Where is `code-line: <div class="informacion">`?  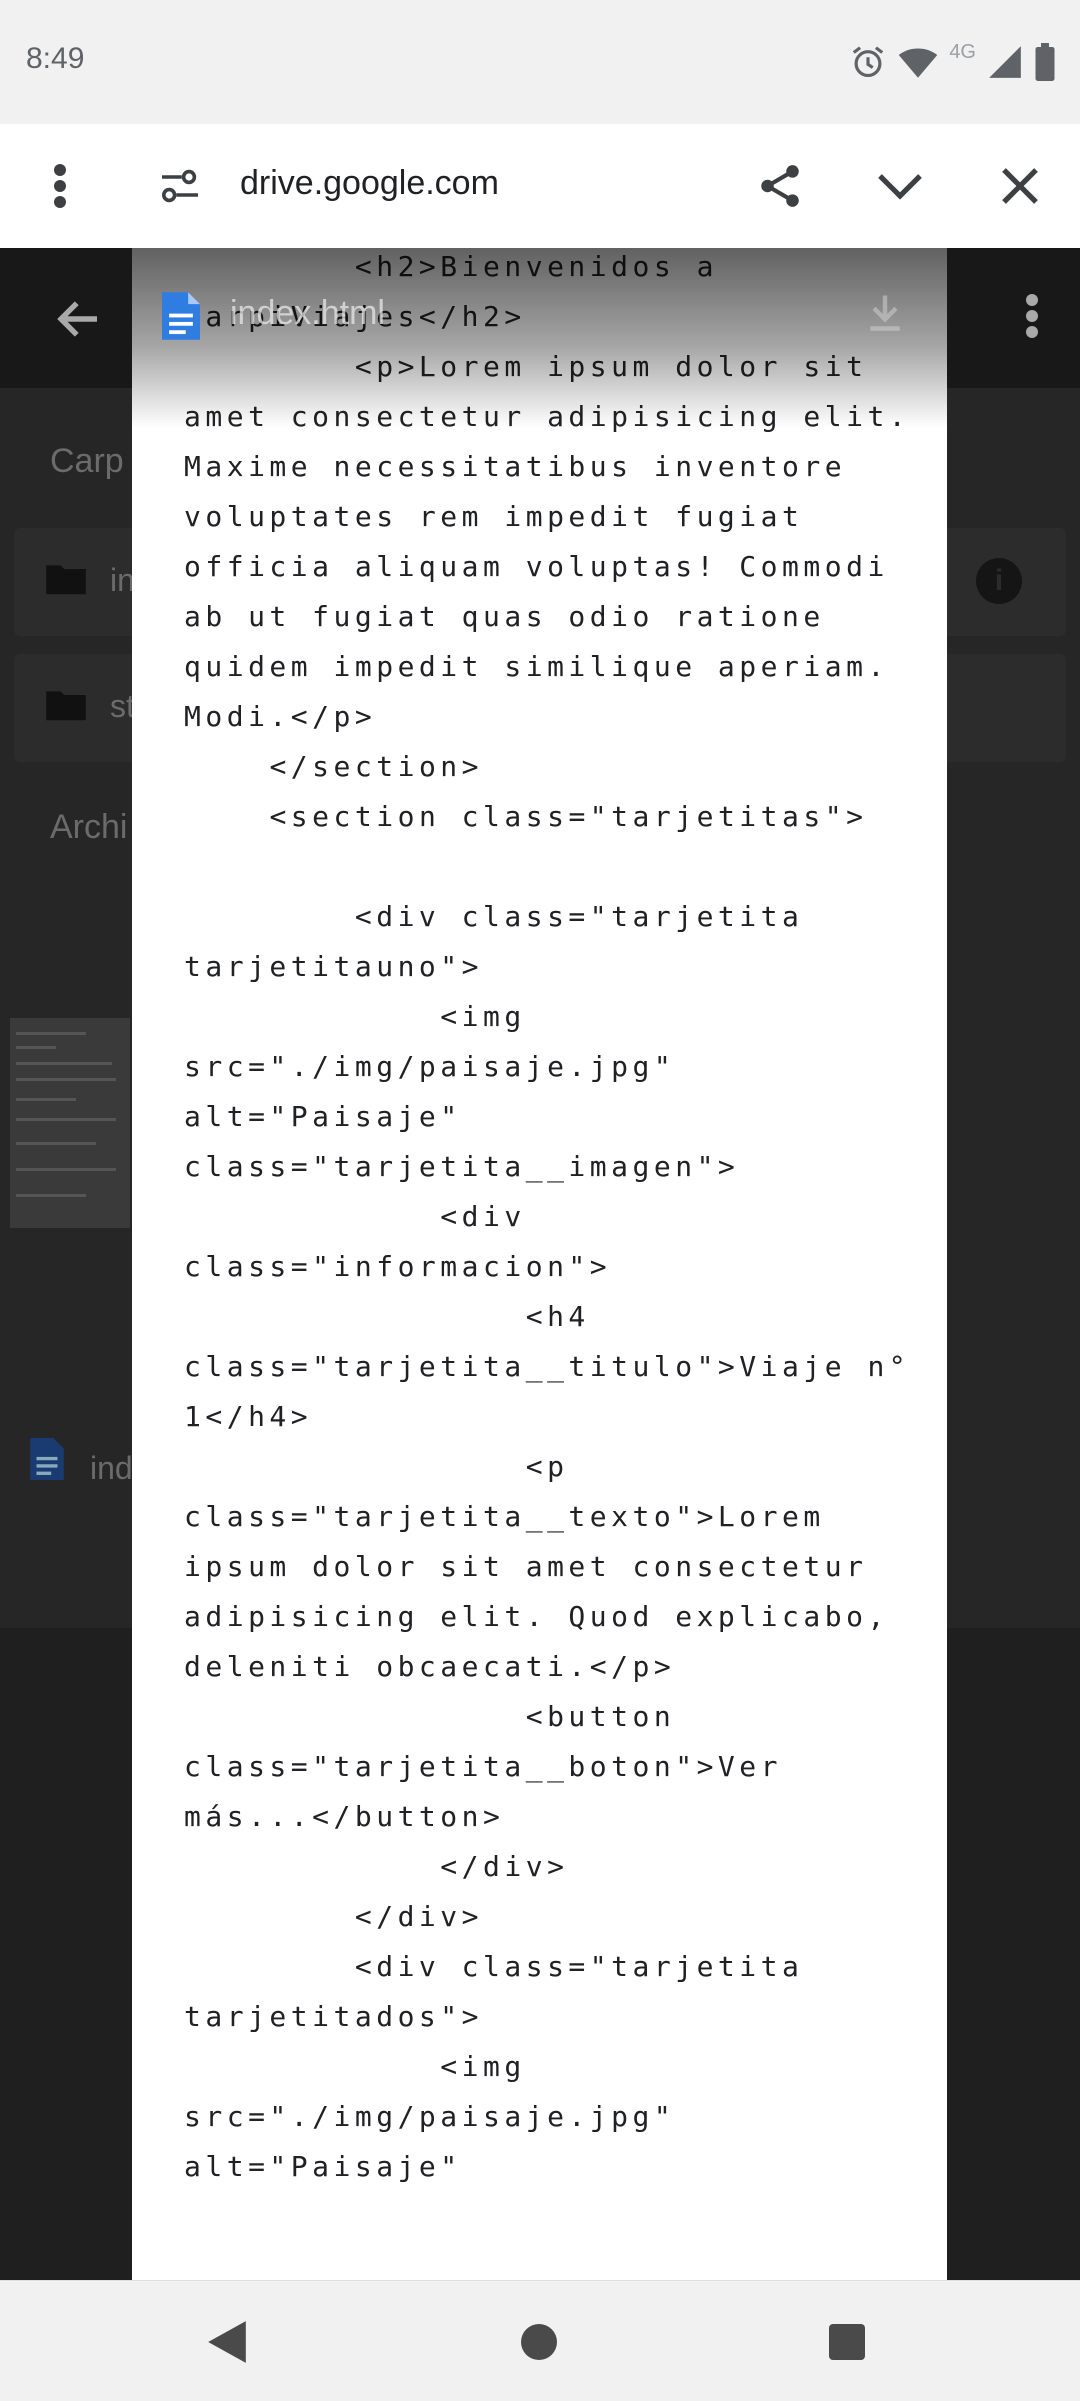 code-line: <div class="informacion"> is located at coordinates (398, 1241).